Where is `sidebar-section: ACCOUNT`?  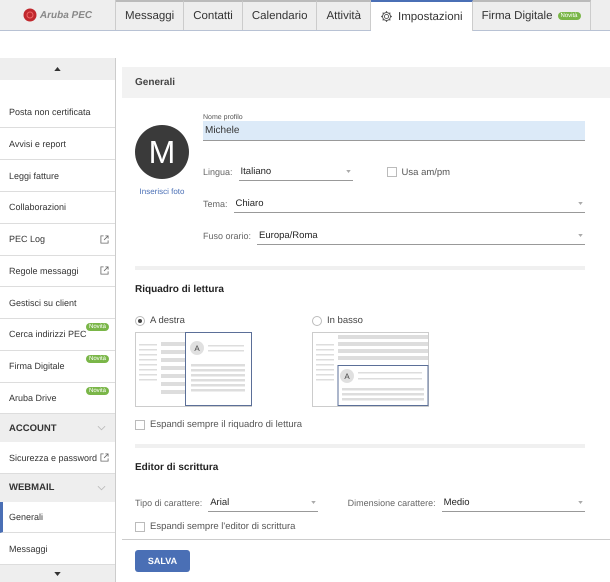
sidebar-section: ACCOUNT is located at coordinates (57, 428).